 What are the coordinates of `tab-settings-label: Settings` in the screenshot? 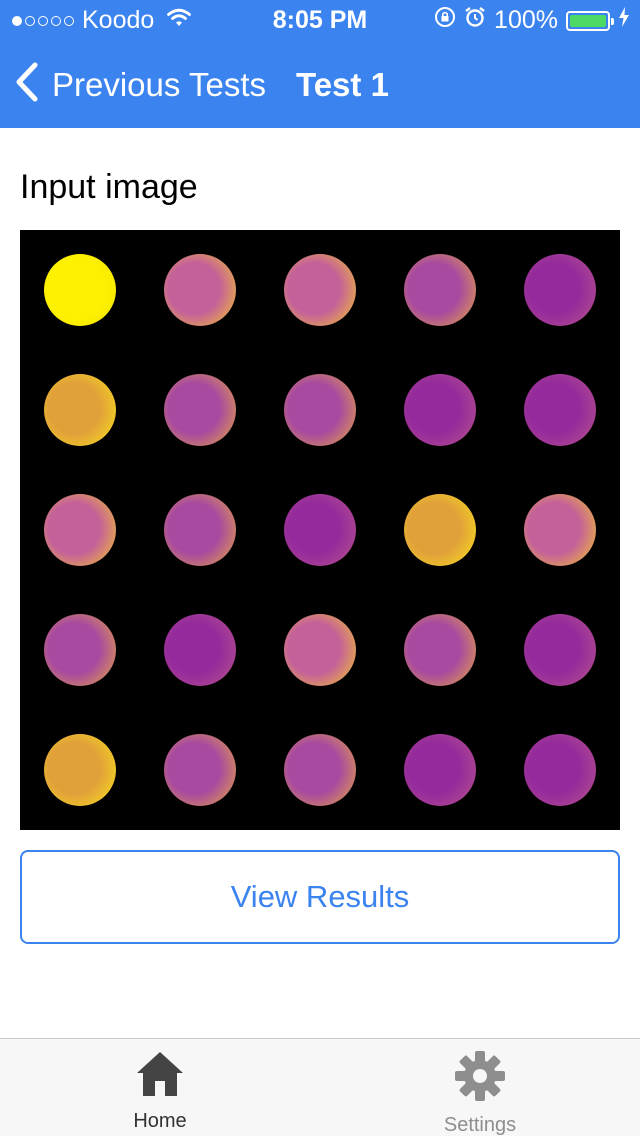 It's located at (480, 1125).